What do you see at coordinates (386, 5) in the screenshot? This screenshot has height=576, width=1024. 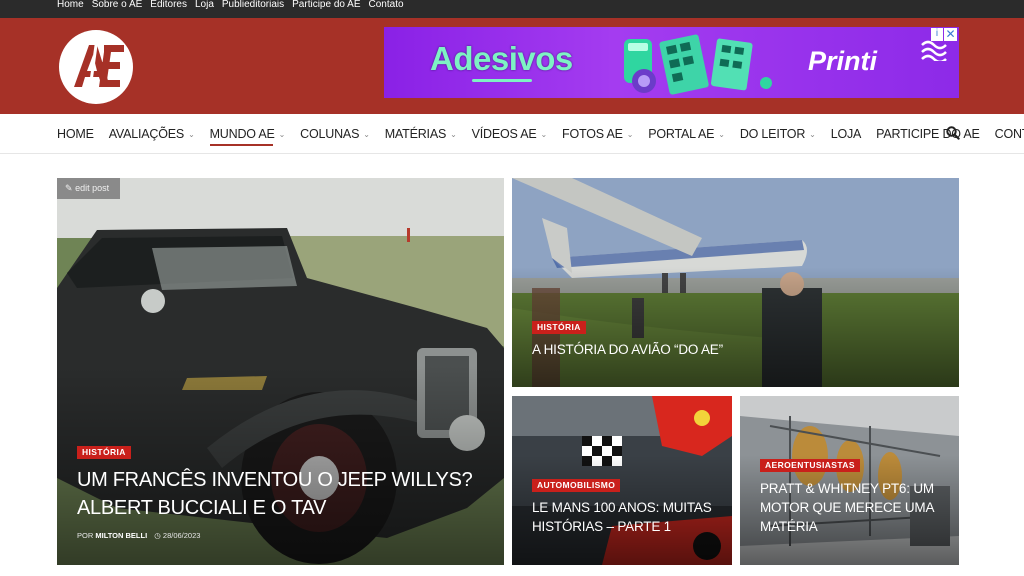 I see `top-link-contato: Contato` at bounding box center [386, 5].